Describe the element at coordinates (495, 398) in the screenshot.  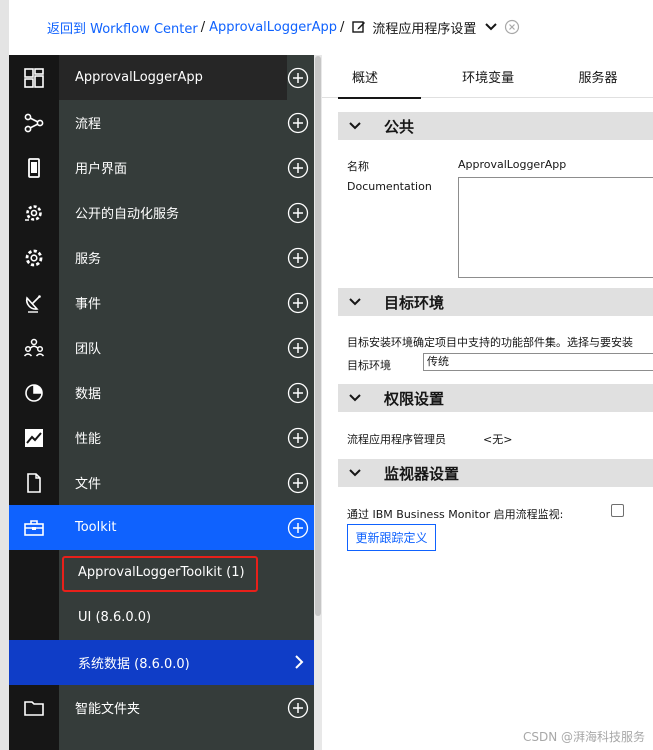
I see `section-permissions-header: 权限设置` at that location.